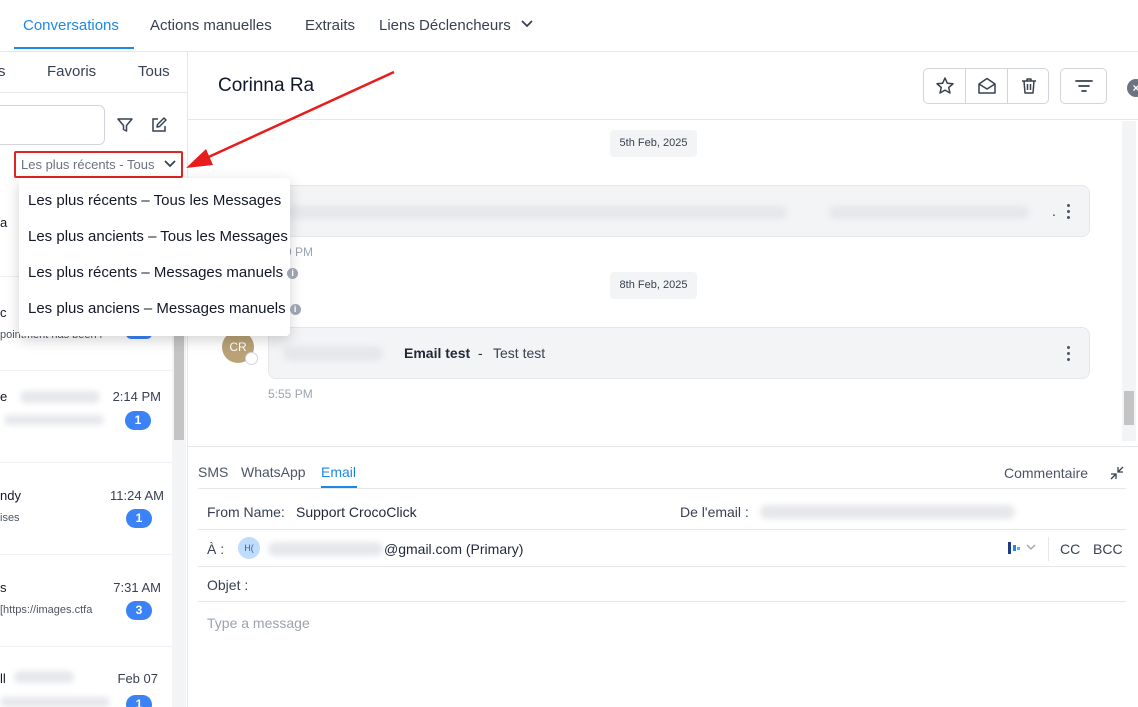 The width and height of the screenshot is (1138, 707). I want to click on from-name-value: Support CrocoClick, so click(356, 512).